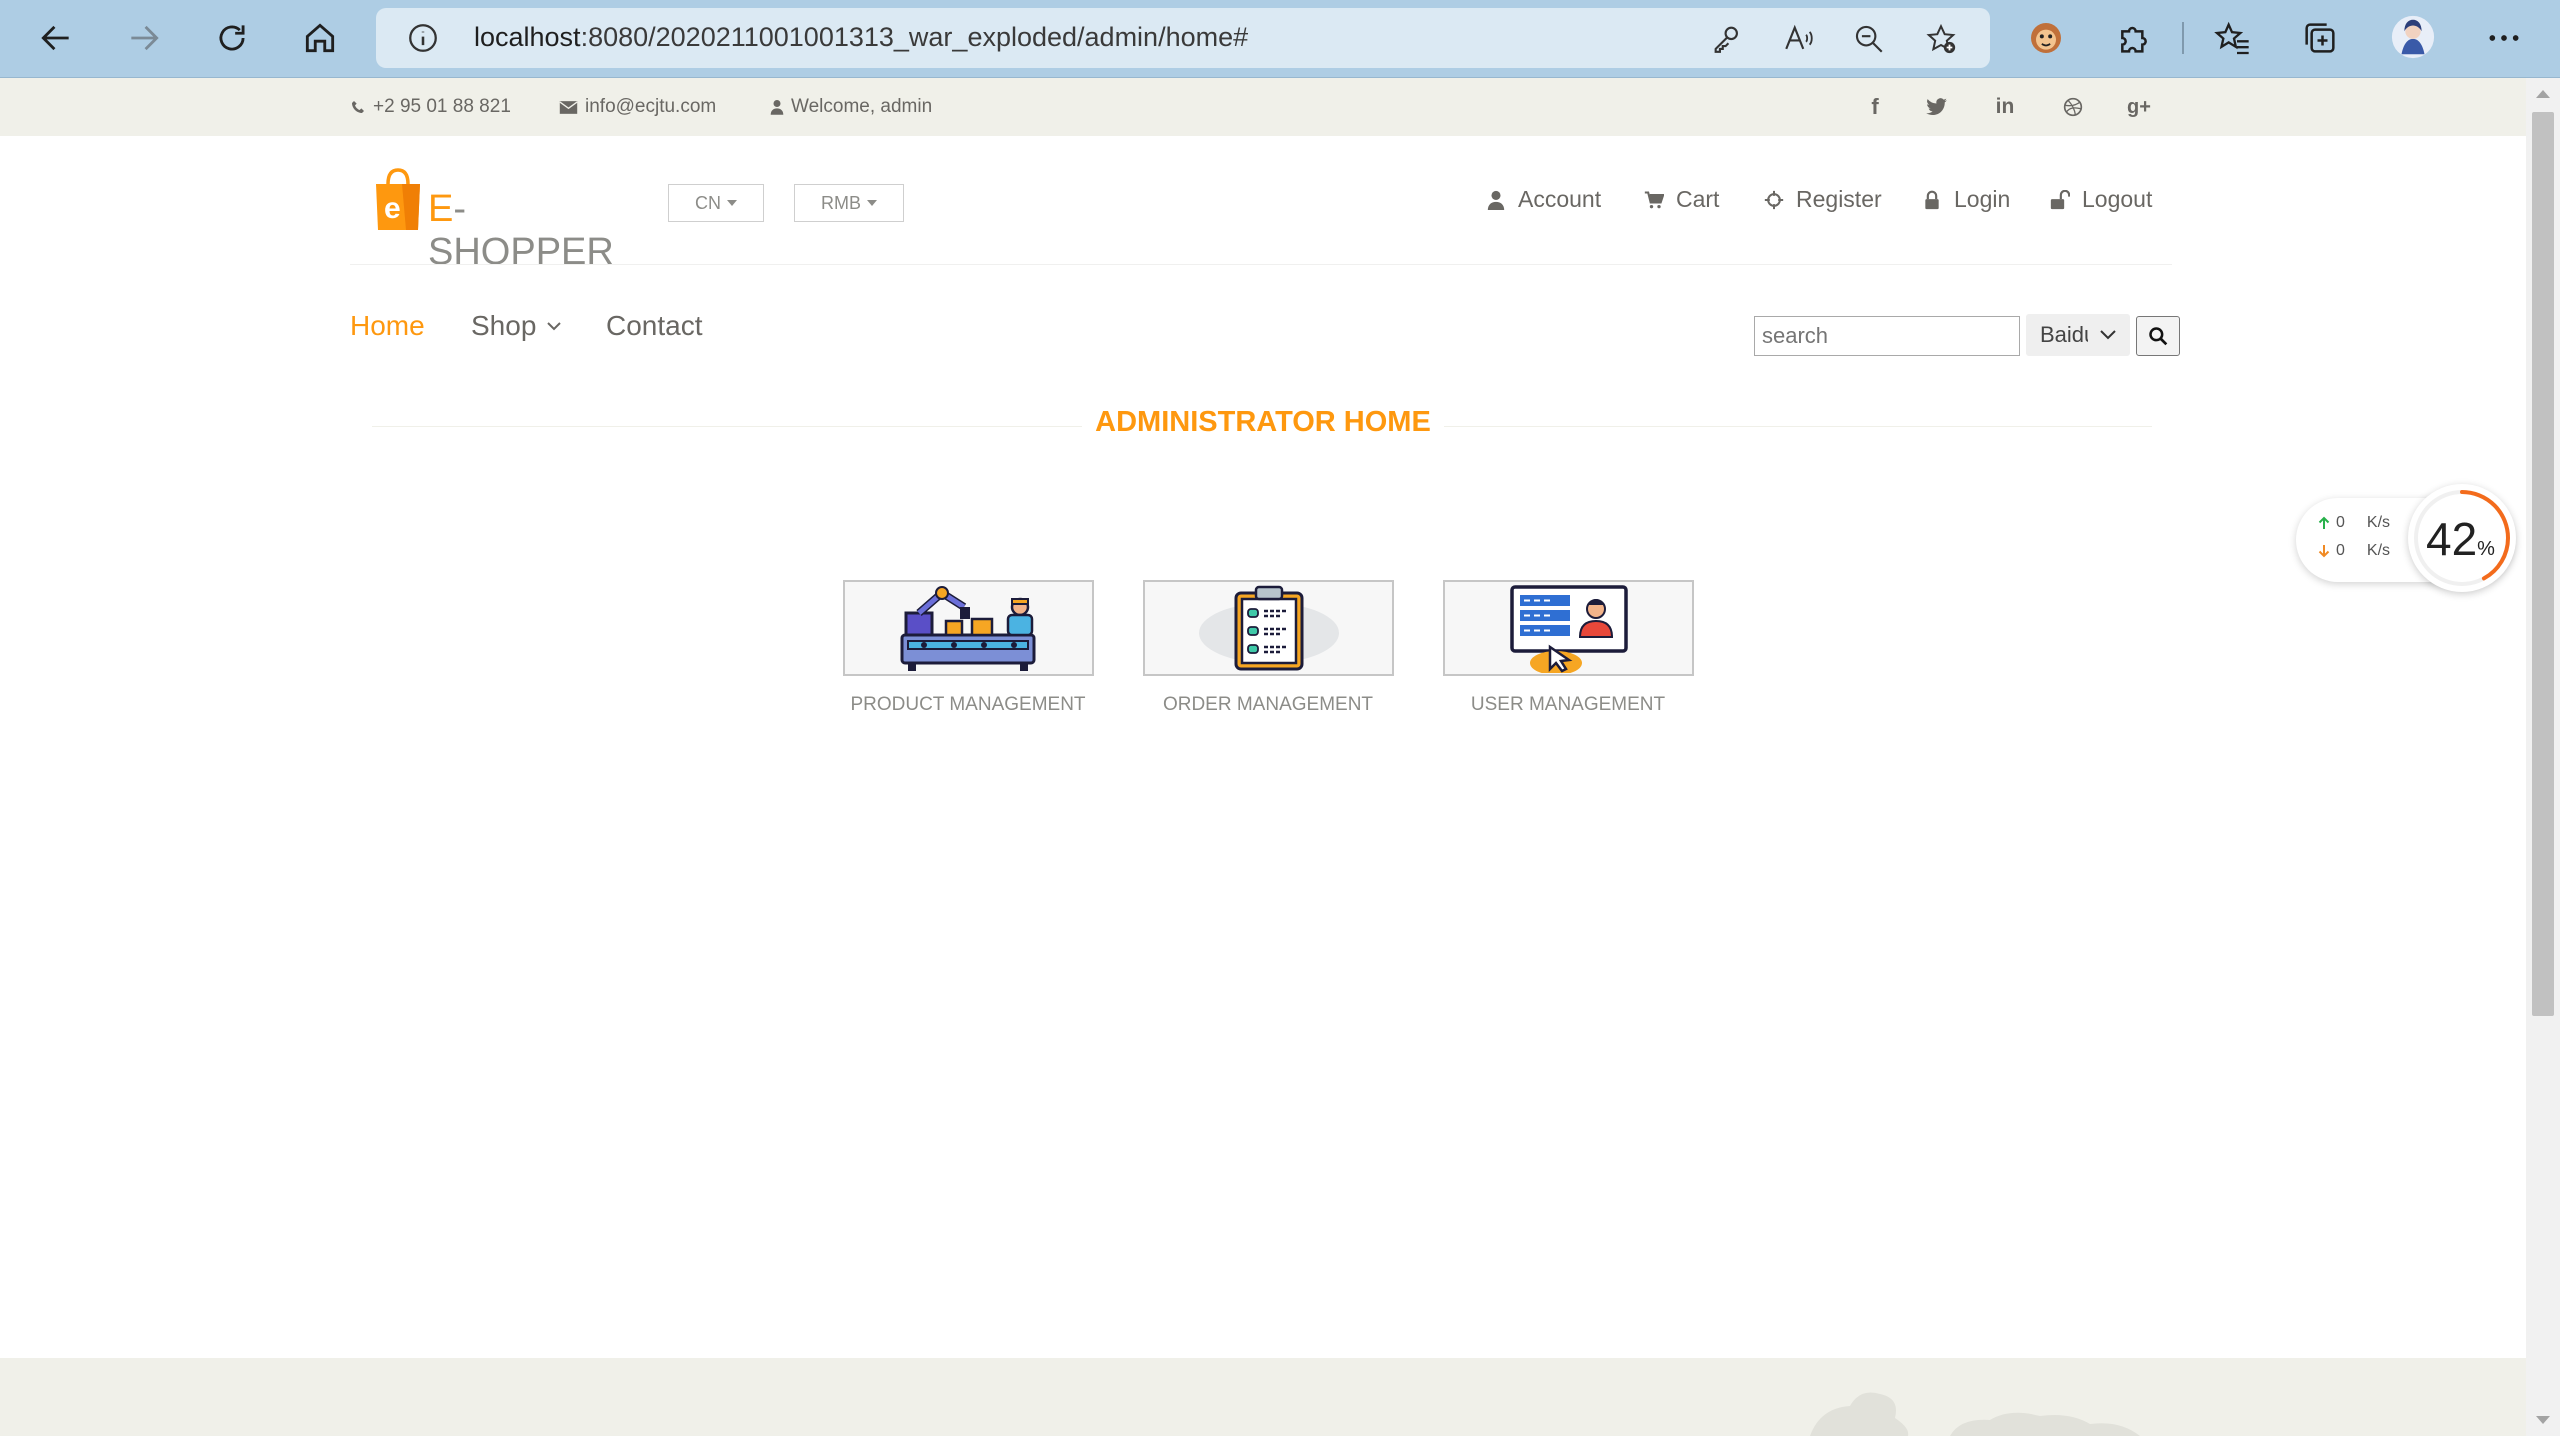 The width and height of the screenshot is (2560, 1436). I want to click on lock-icon, so click(1932, 199).